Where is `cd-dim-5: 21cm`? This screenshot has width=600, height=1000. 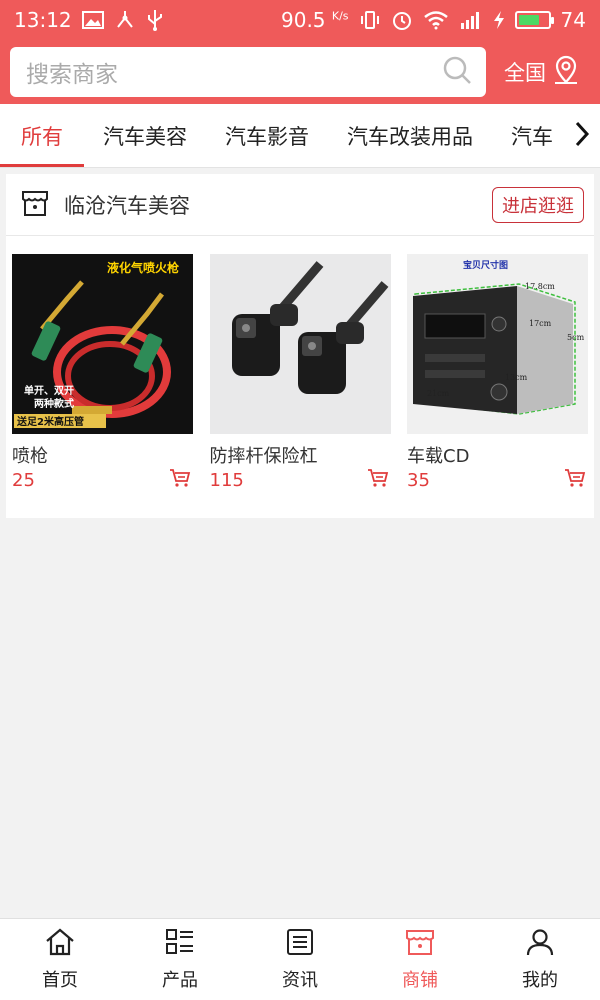 cd-dim-5: 21cm is located at coordinates (438, 393).